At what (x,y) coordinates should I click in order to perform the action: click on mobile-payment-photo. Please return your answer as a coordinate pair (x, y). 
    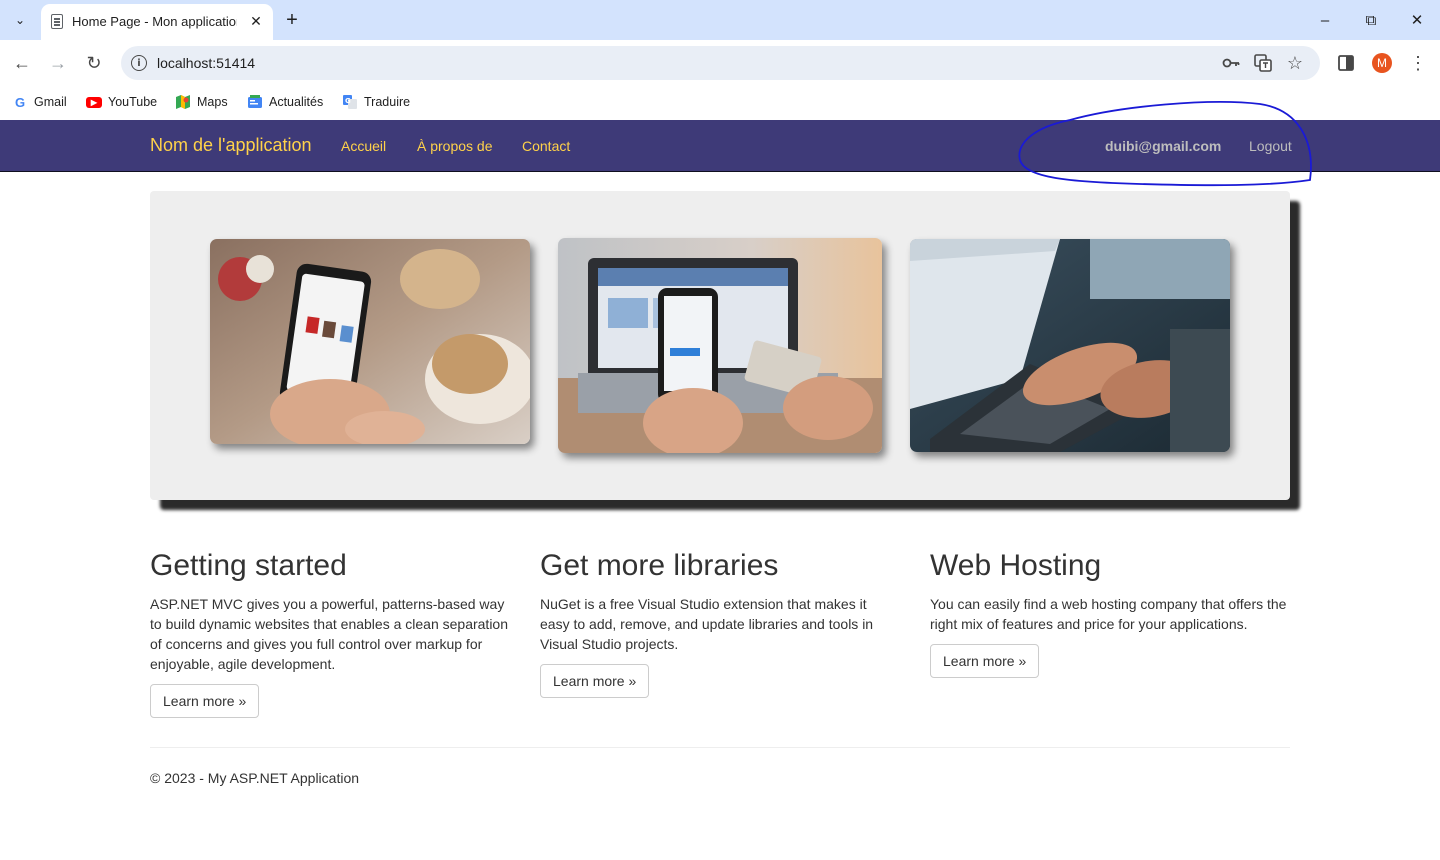
    Looking at the image, I should click on (720, 345).